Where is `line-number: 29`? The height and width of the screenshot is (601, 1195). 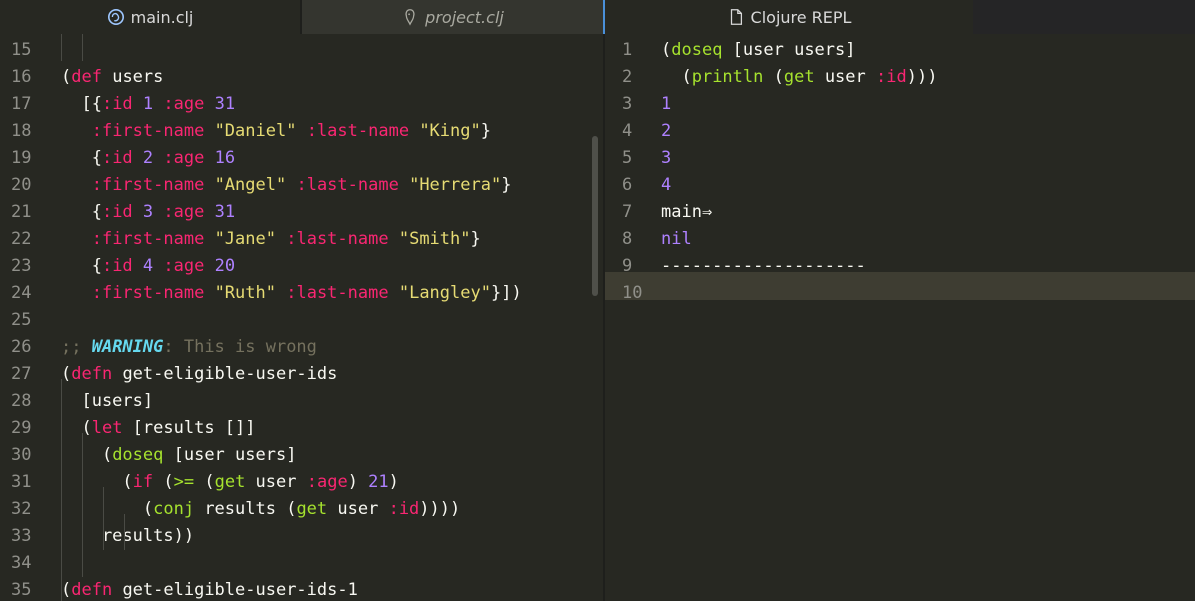
line-number: 29 is located at coordinates (21, 428).